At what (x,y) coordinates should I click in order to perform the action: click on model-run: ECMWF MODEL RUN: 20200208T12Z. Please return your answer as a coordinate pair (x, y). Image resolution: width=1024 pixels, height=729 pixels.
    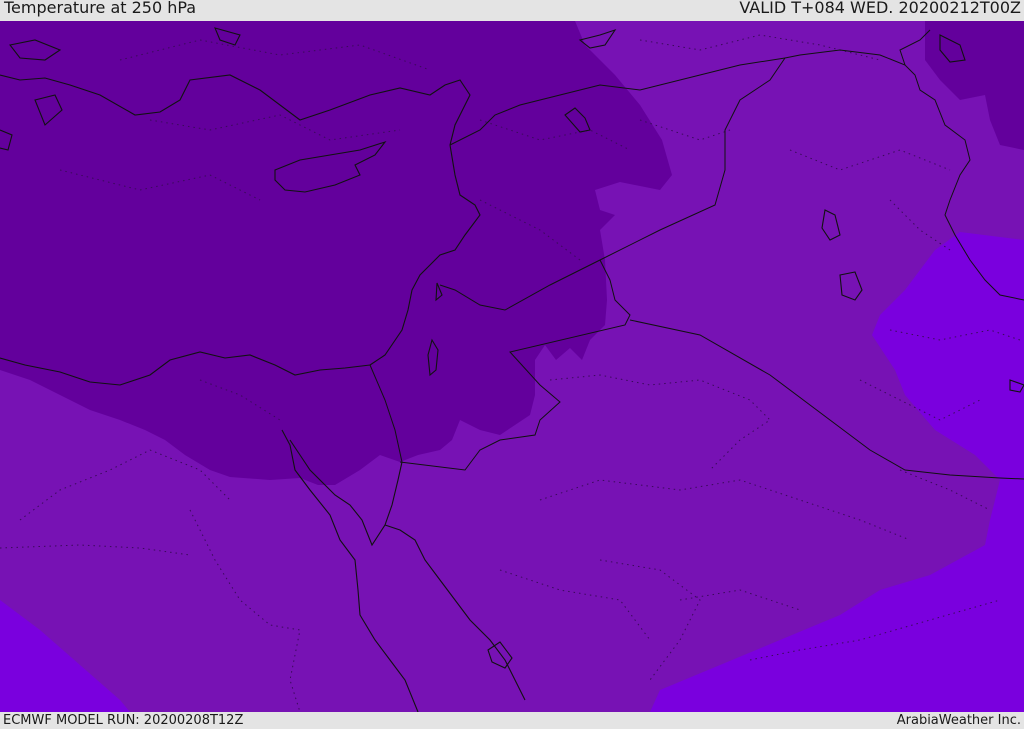
    Looking at the image, I should click on (123, 720).